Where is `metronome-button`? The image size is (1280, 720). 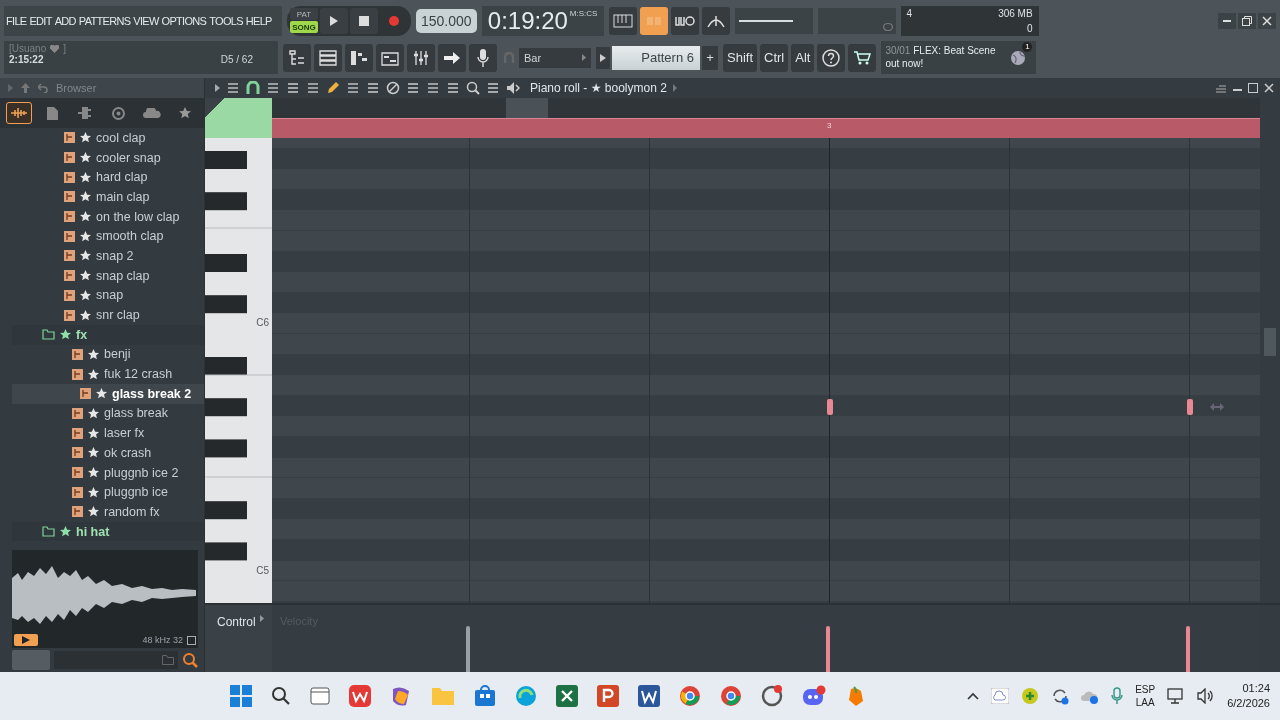 metronome-button is located at coordinates (715, 20).